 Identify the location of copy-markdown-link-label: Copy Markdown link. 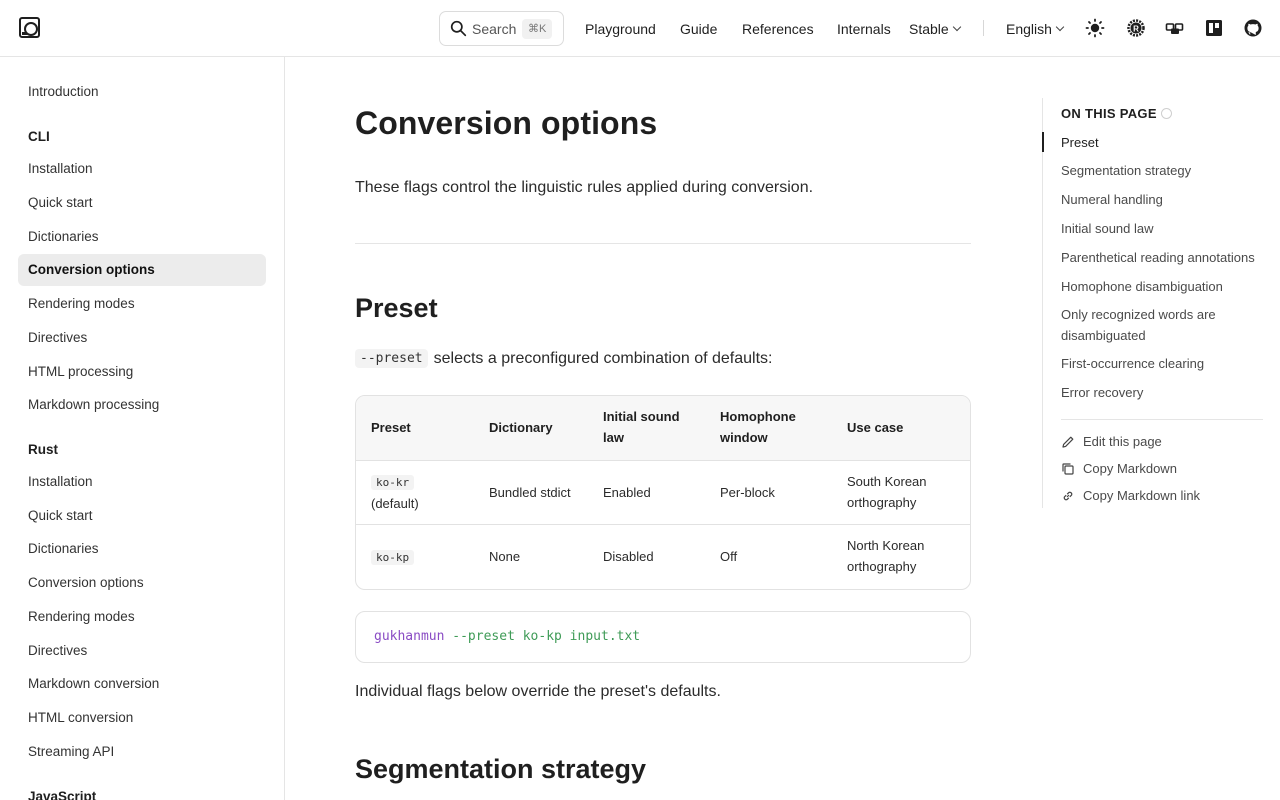
(1142, 495).